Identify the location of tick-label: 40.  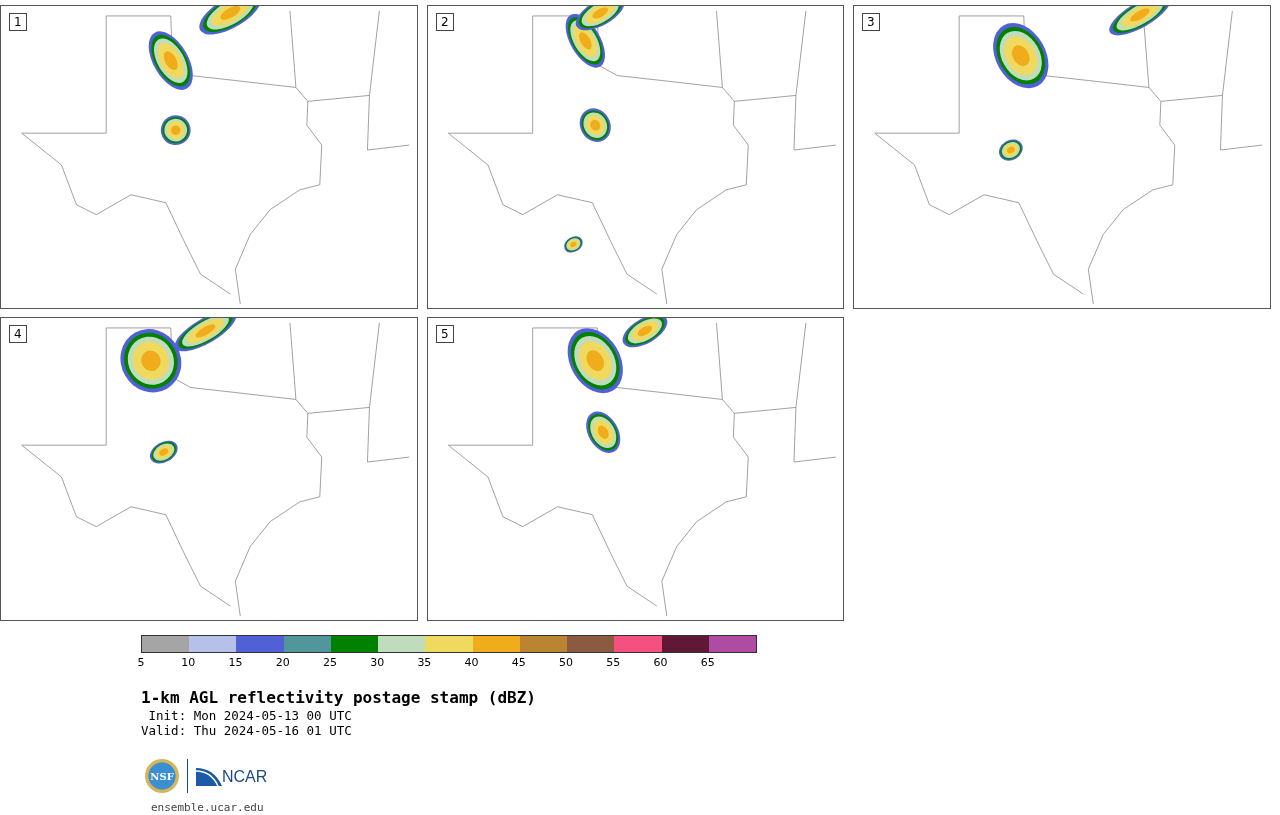
(471, 662).